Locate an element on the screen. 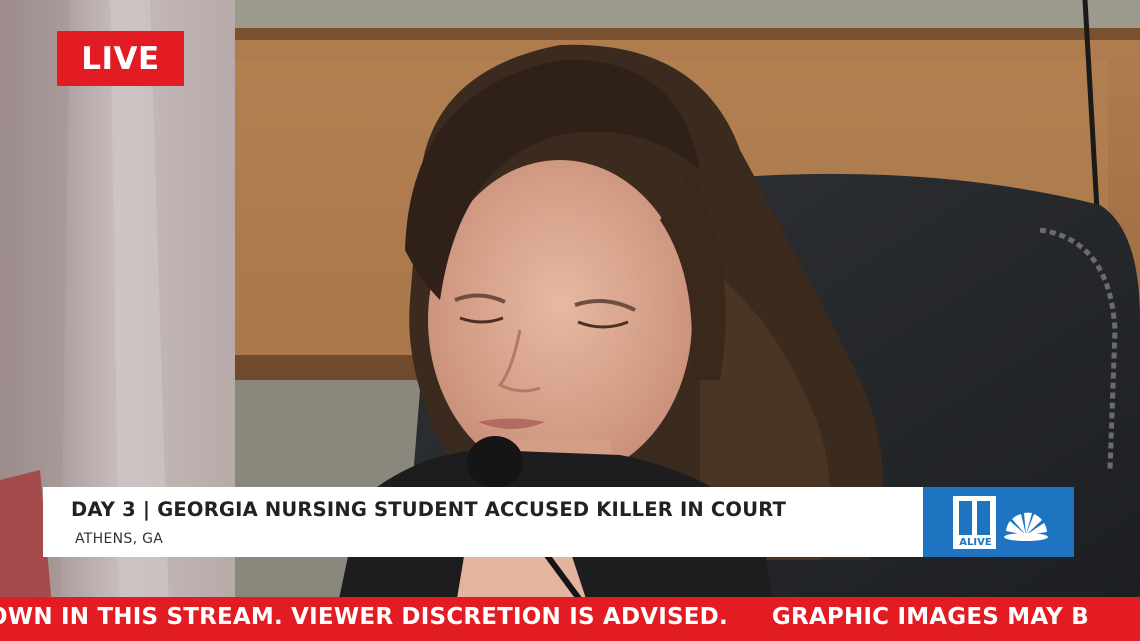  11alive-logo-icon is located at coordinates (1000, 522).